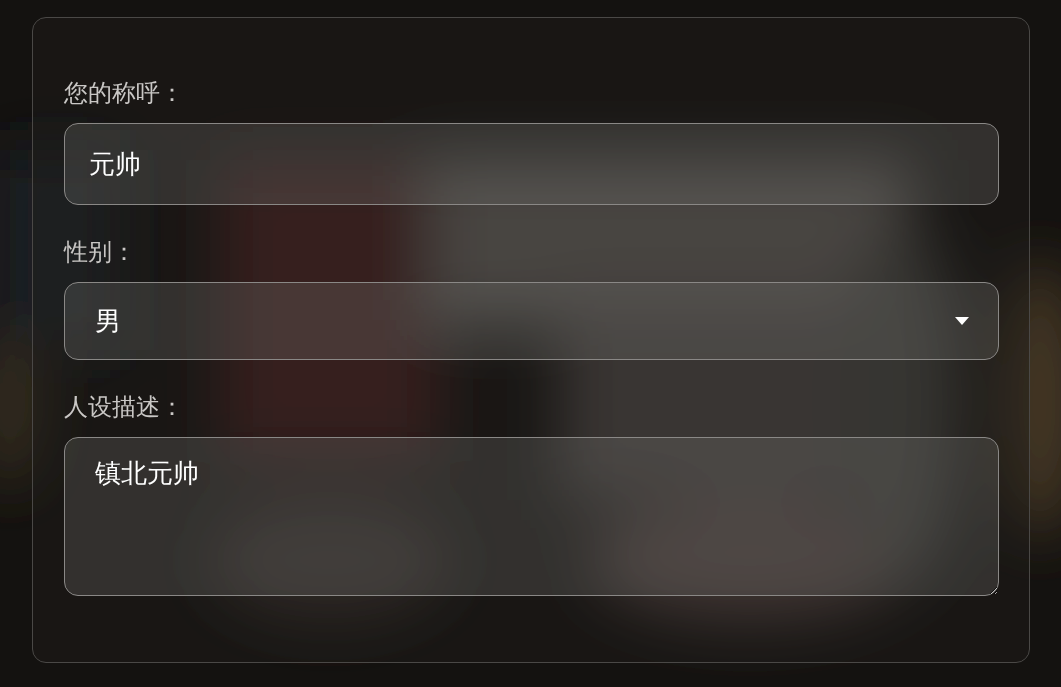 Image resolution: width=1061 pixels, height=687 pixels. What do you see at coordinates (531, 321) in the screenshot?
I see `gender-select: 男` at bounding box center [531, 321].